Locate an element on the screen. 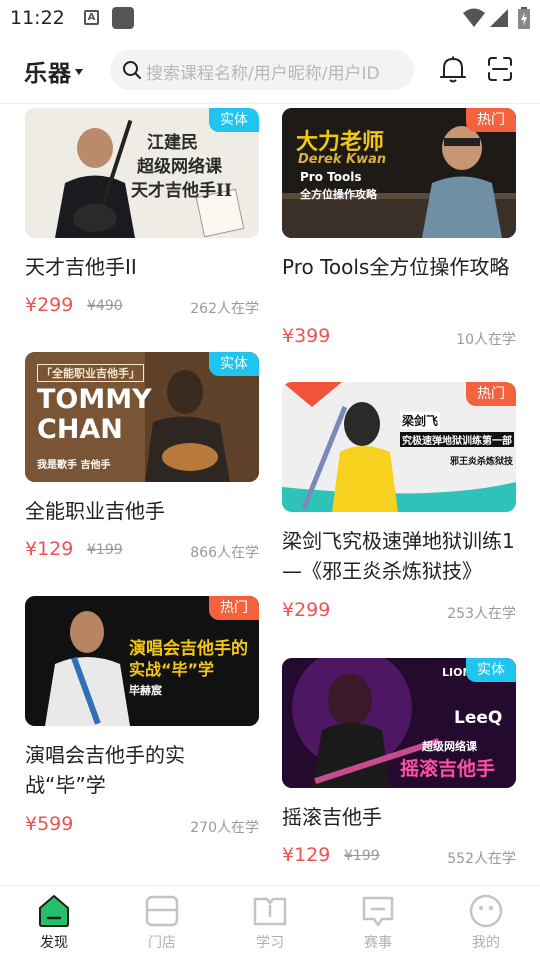  course-title: Pro Tools全方位操作攻略 is located at coordinates (396, 267).